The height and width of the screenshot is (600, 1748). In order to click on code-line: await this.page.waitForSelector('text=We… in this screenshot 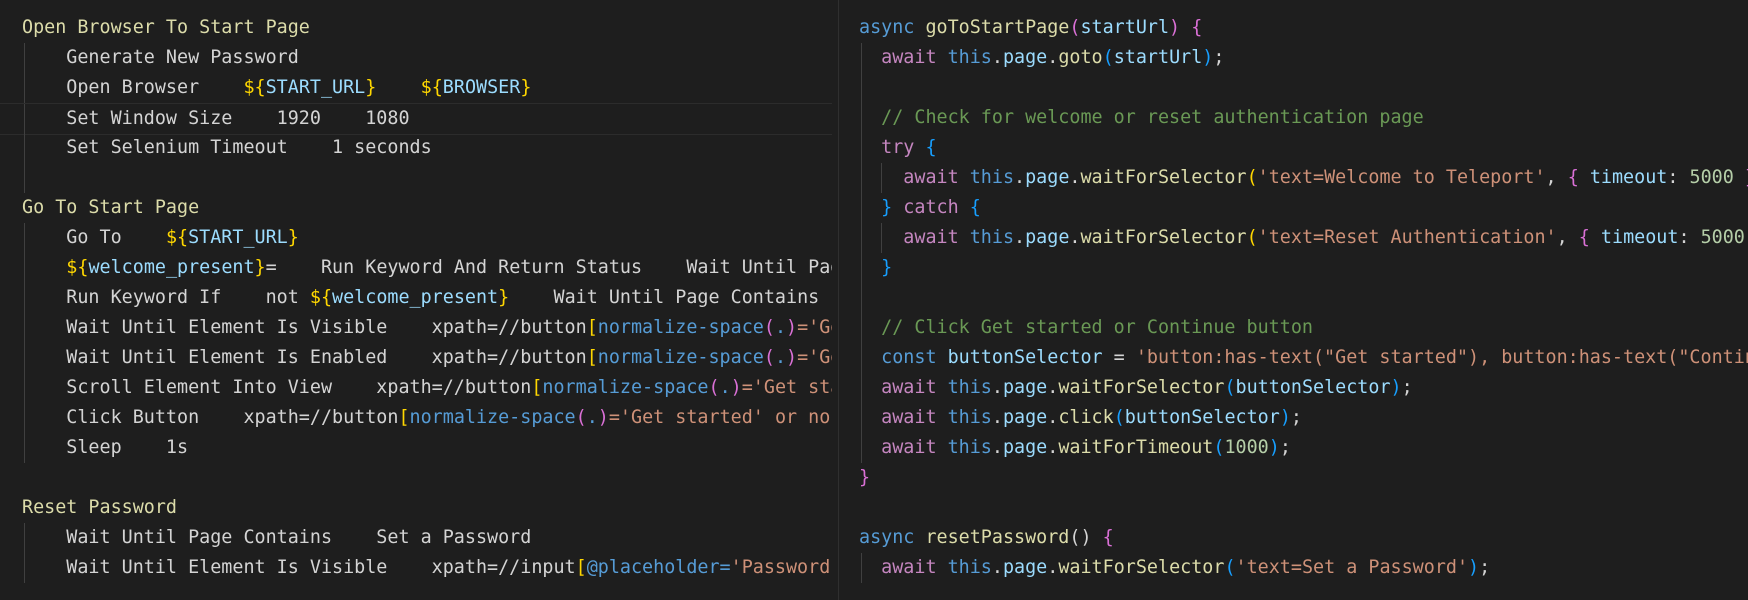, I will do `click(1294, 178)`.